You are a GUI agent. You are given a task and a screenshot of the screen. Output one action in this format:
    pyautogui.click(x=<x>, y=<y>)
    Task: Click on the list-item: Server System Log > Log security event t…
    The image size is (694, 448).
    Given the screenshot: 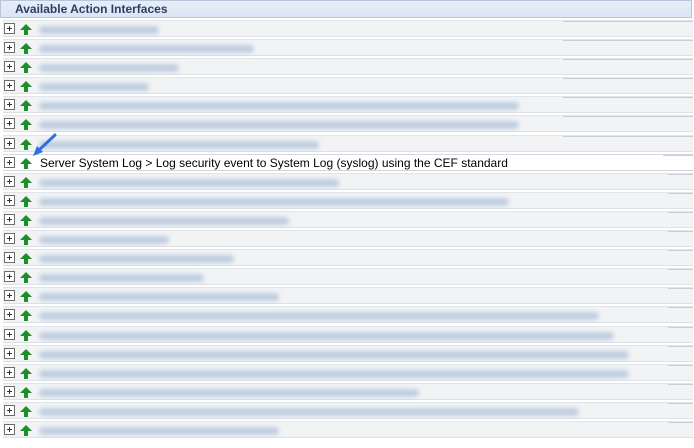 What is the action you would take?
    pyautogui.click(x=348, y=162)
    